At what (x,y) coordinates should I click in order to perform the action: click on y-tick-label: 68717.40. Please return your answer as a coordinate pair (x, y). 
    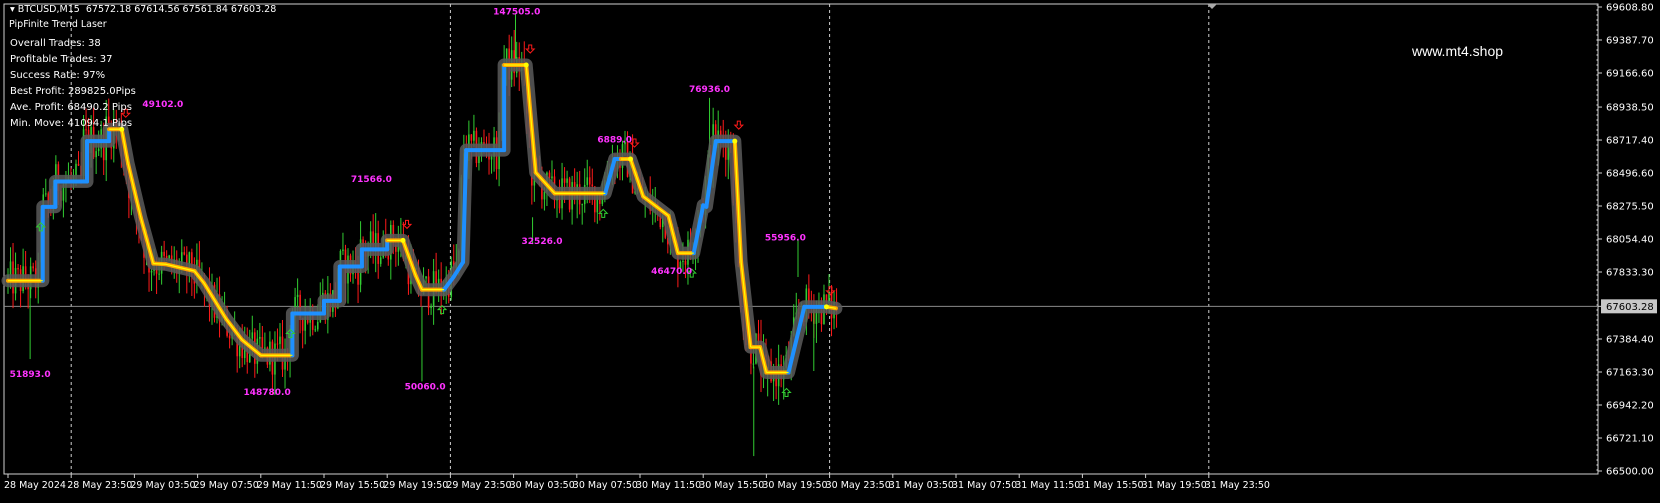
    Looking at the image, I should click on (1630, 141).